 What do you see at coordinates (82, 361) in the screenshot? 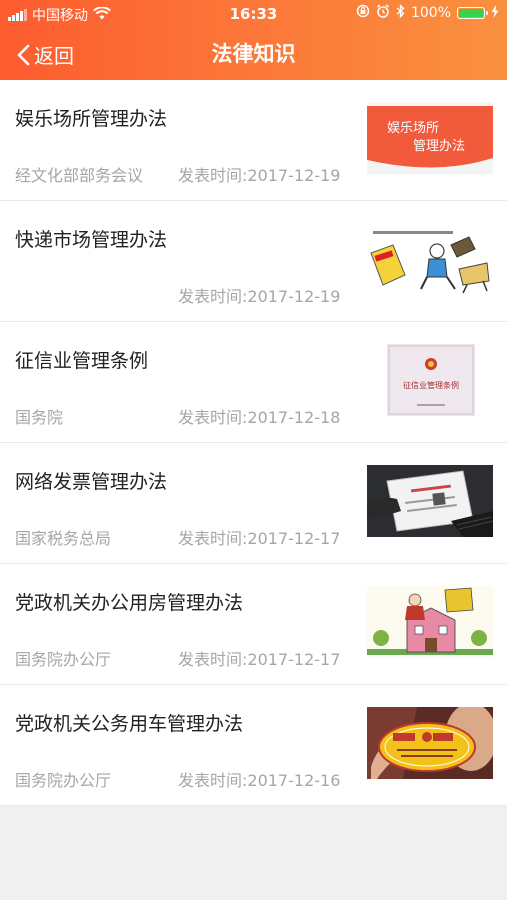
I see `item-title: 征信业管理条例` at bounding box center [82, 361].